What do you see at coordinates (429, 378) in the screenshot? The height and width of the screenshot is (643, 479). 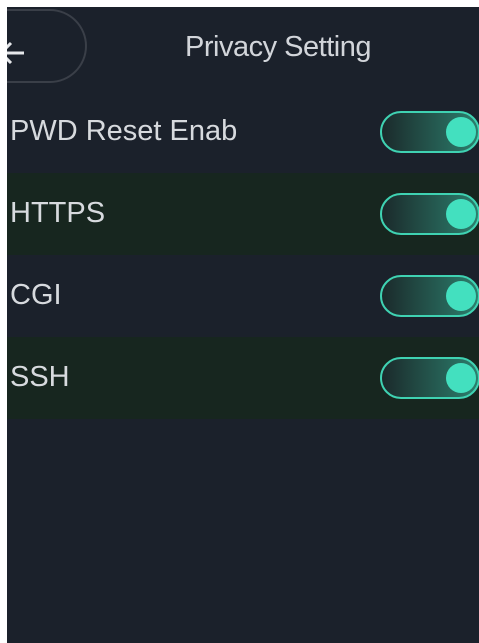 I see `ssh-toggle` at bounding box center [429, 378].